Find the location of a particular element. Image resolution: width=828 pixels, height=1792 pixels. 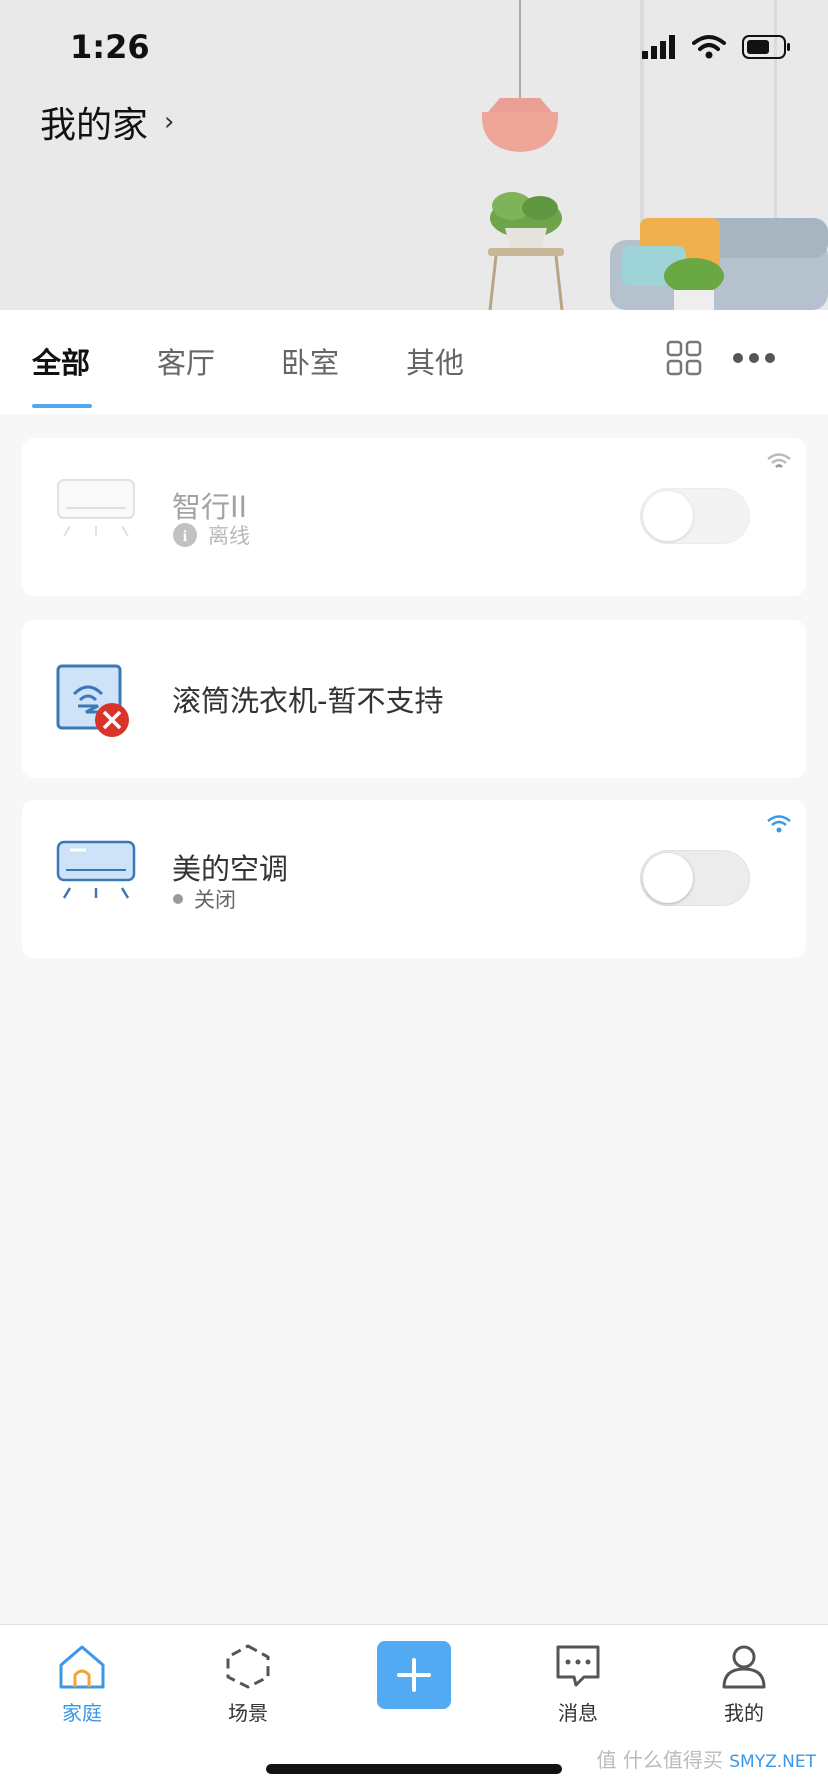

add-device-button is located at coordinates (414, 1675).